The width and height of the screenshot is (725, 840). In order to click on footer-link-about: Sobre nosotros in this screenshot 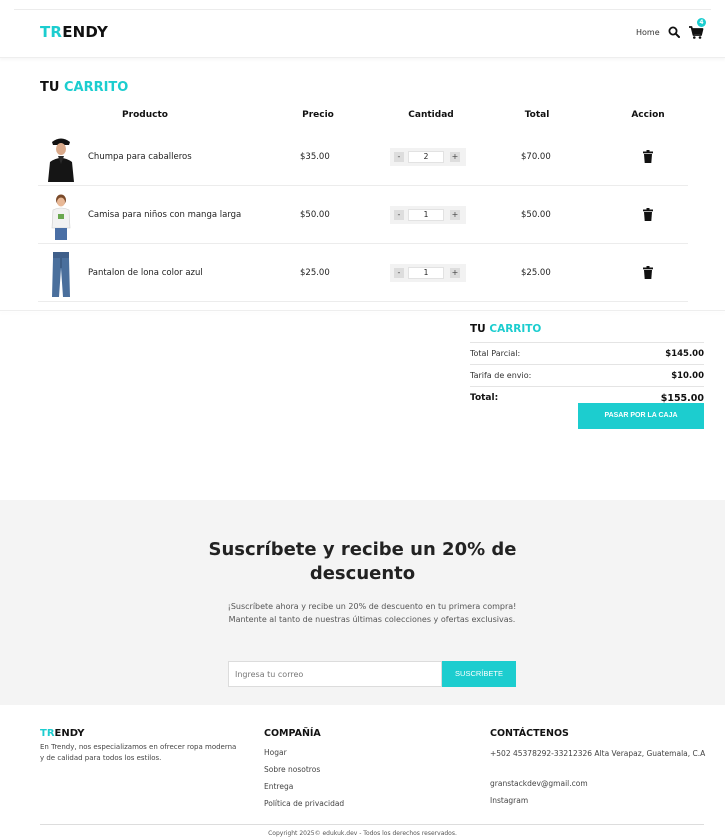, I will do `click(292, 769)`.